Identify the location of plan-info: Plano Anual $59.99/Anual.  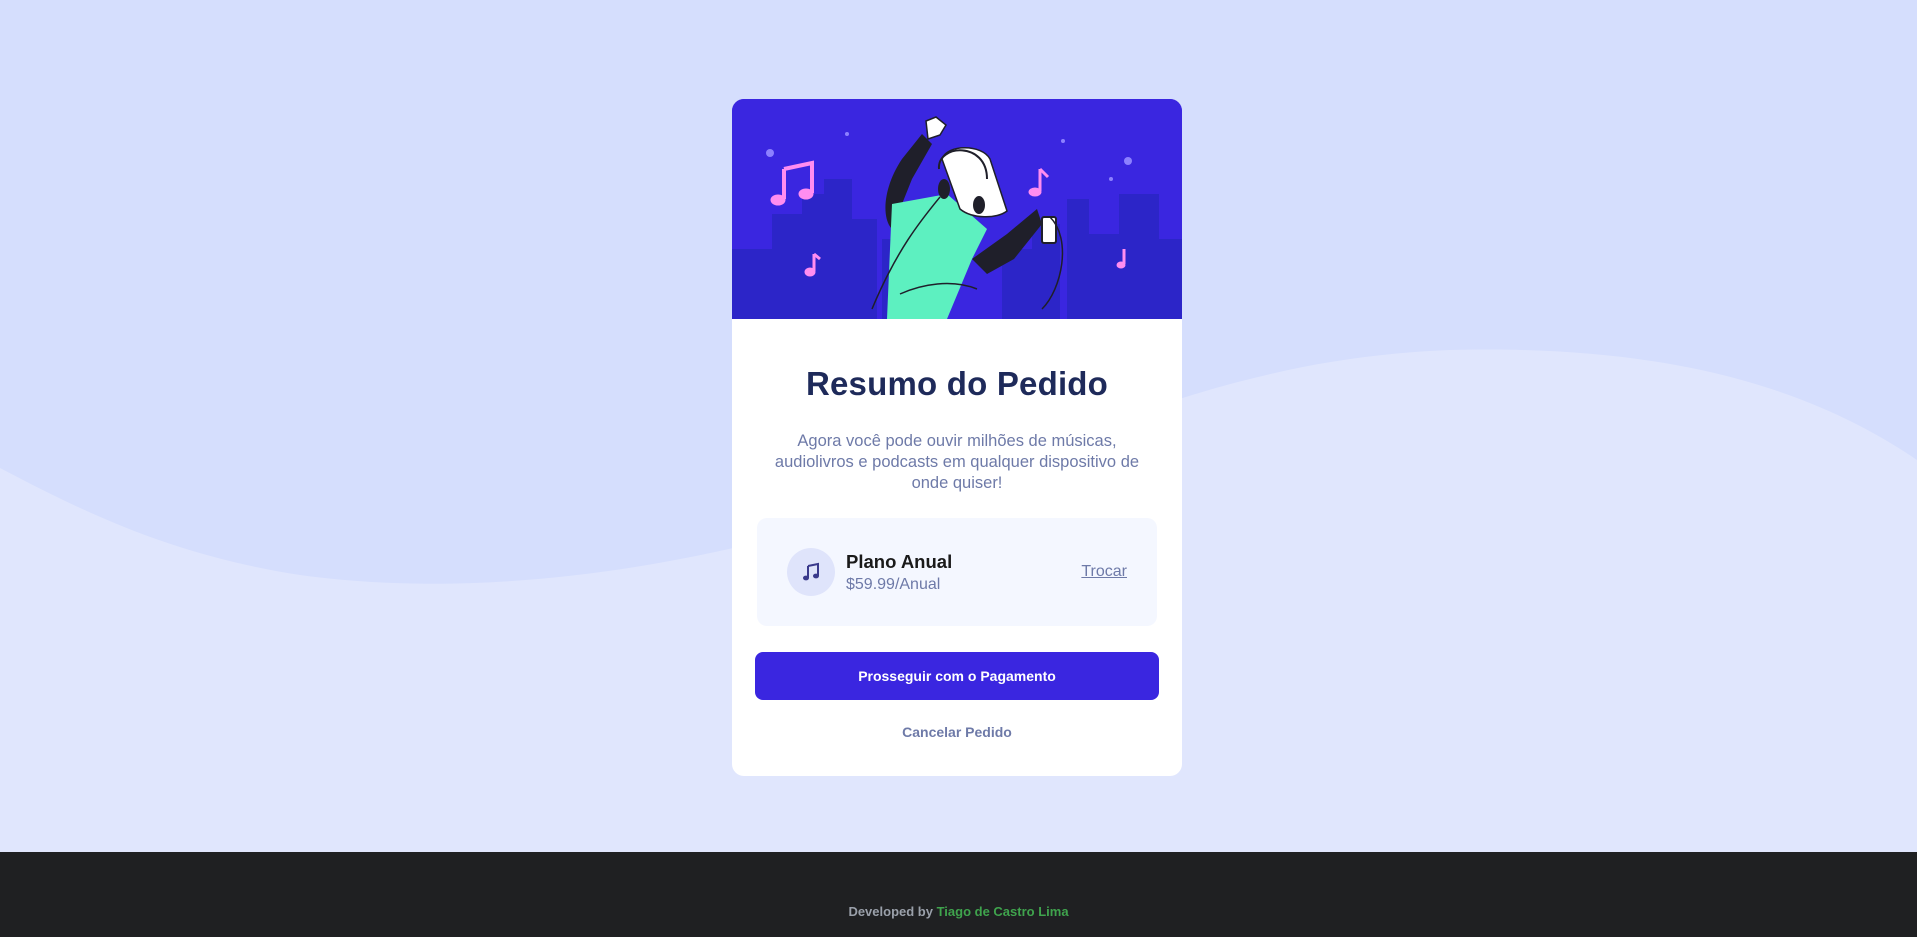
(963, 572).